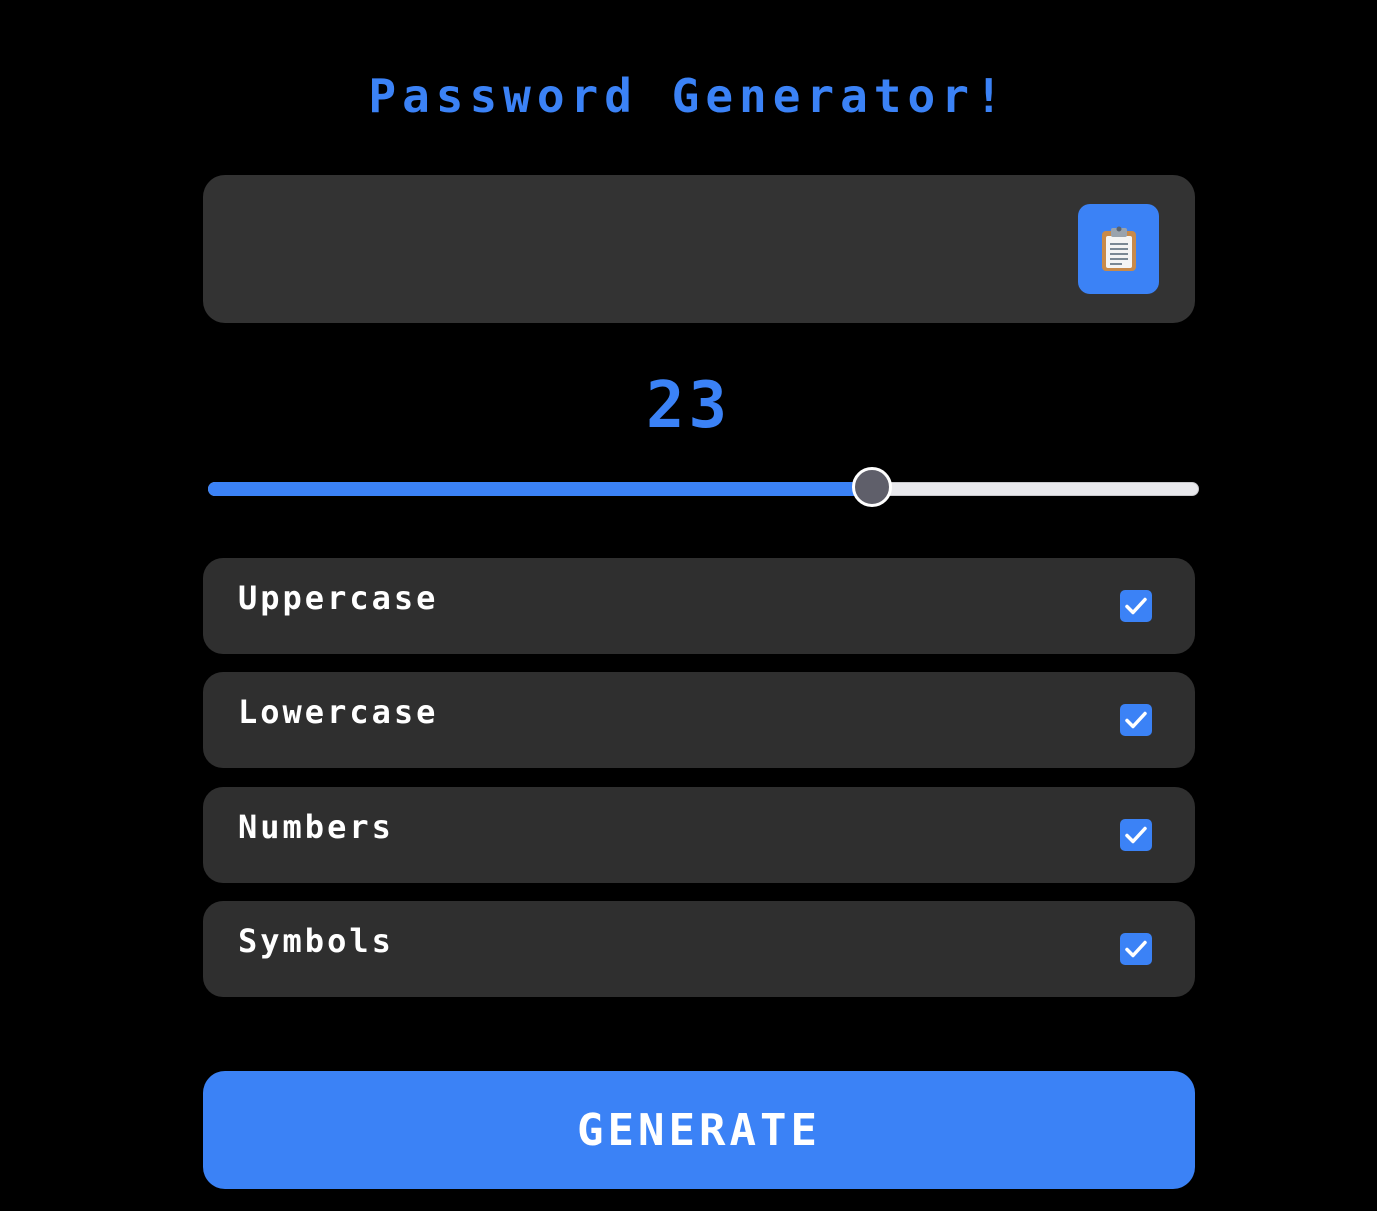  I want to click on generate-button: GENERATE, so click(699, 1130).